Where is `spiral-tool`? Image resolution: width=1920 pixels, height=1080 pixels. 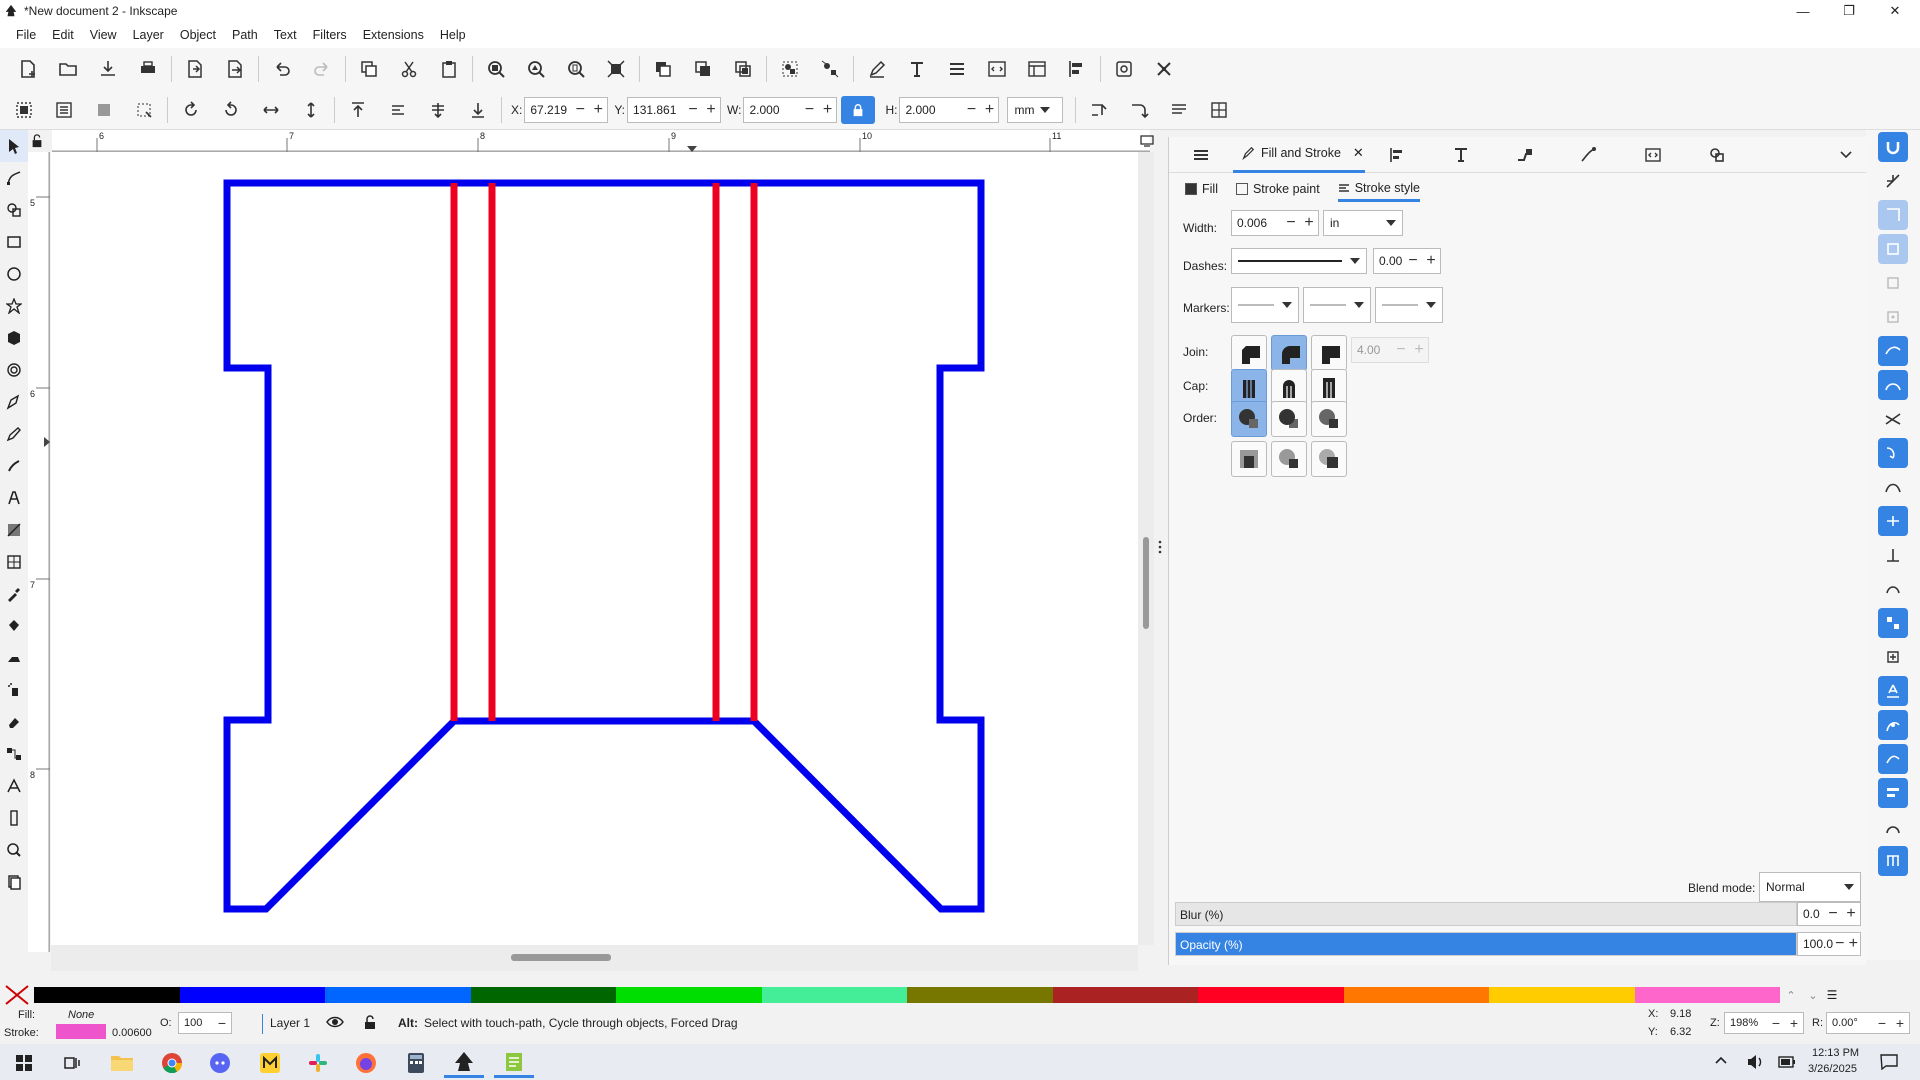 spiral-tool is located at coordinates (14, 370).